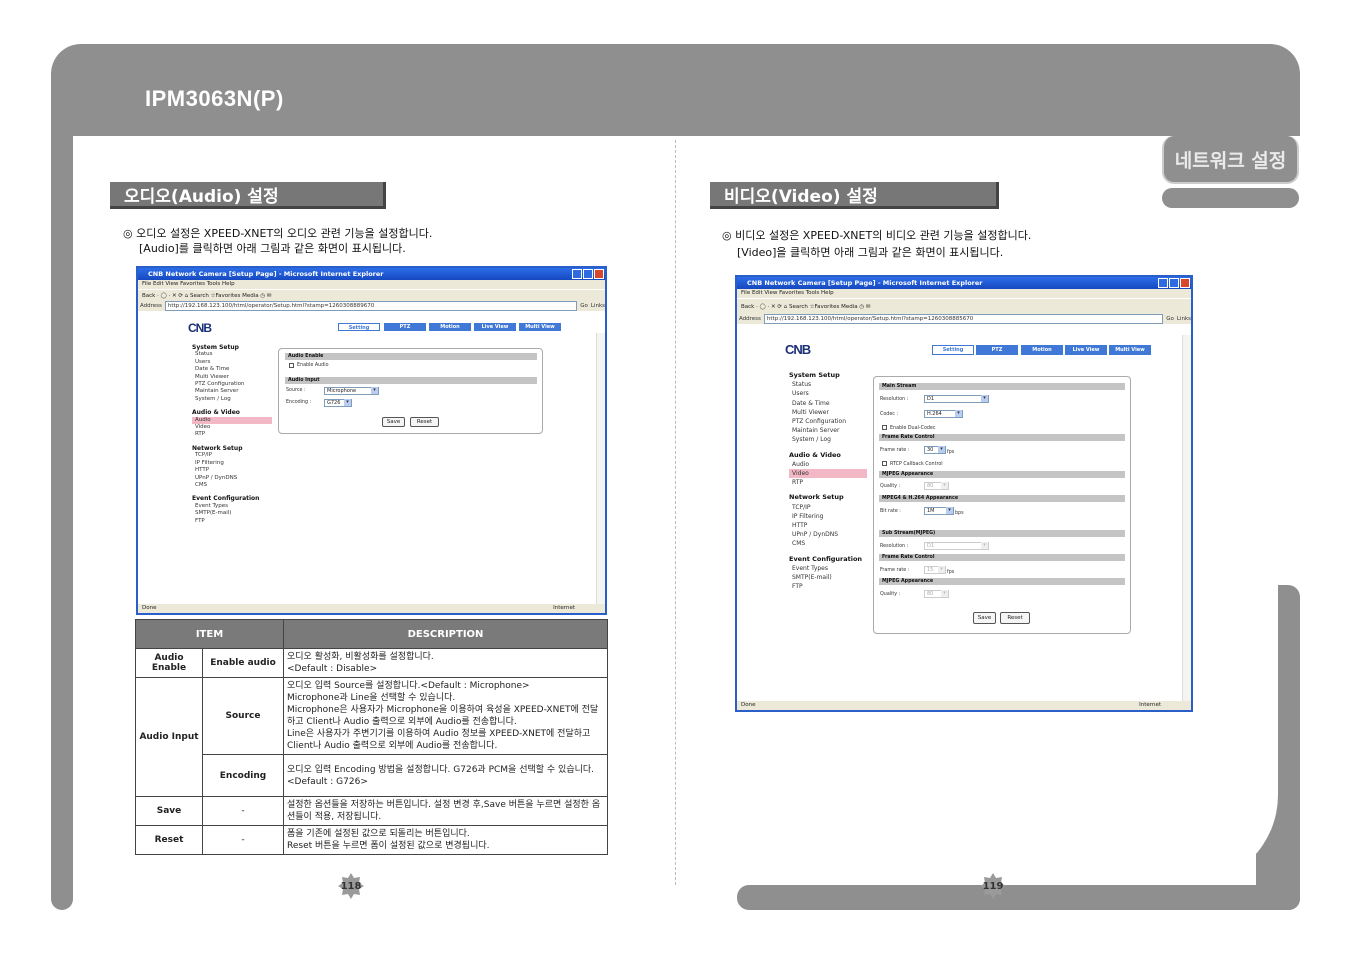 Image resolution: width=1351 pixels, height=954 pixels. Describe the element at coordinates (890, 486) in the screenshot. I see `quality-label: Quality :` at that location.